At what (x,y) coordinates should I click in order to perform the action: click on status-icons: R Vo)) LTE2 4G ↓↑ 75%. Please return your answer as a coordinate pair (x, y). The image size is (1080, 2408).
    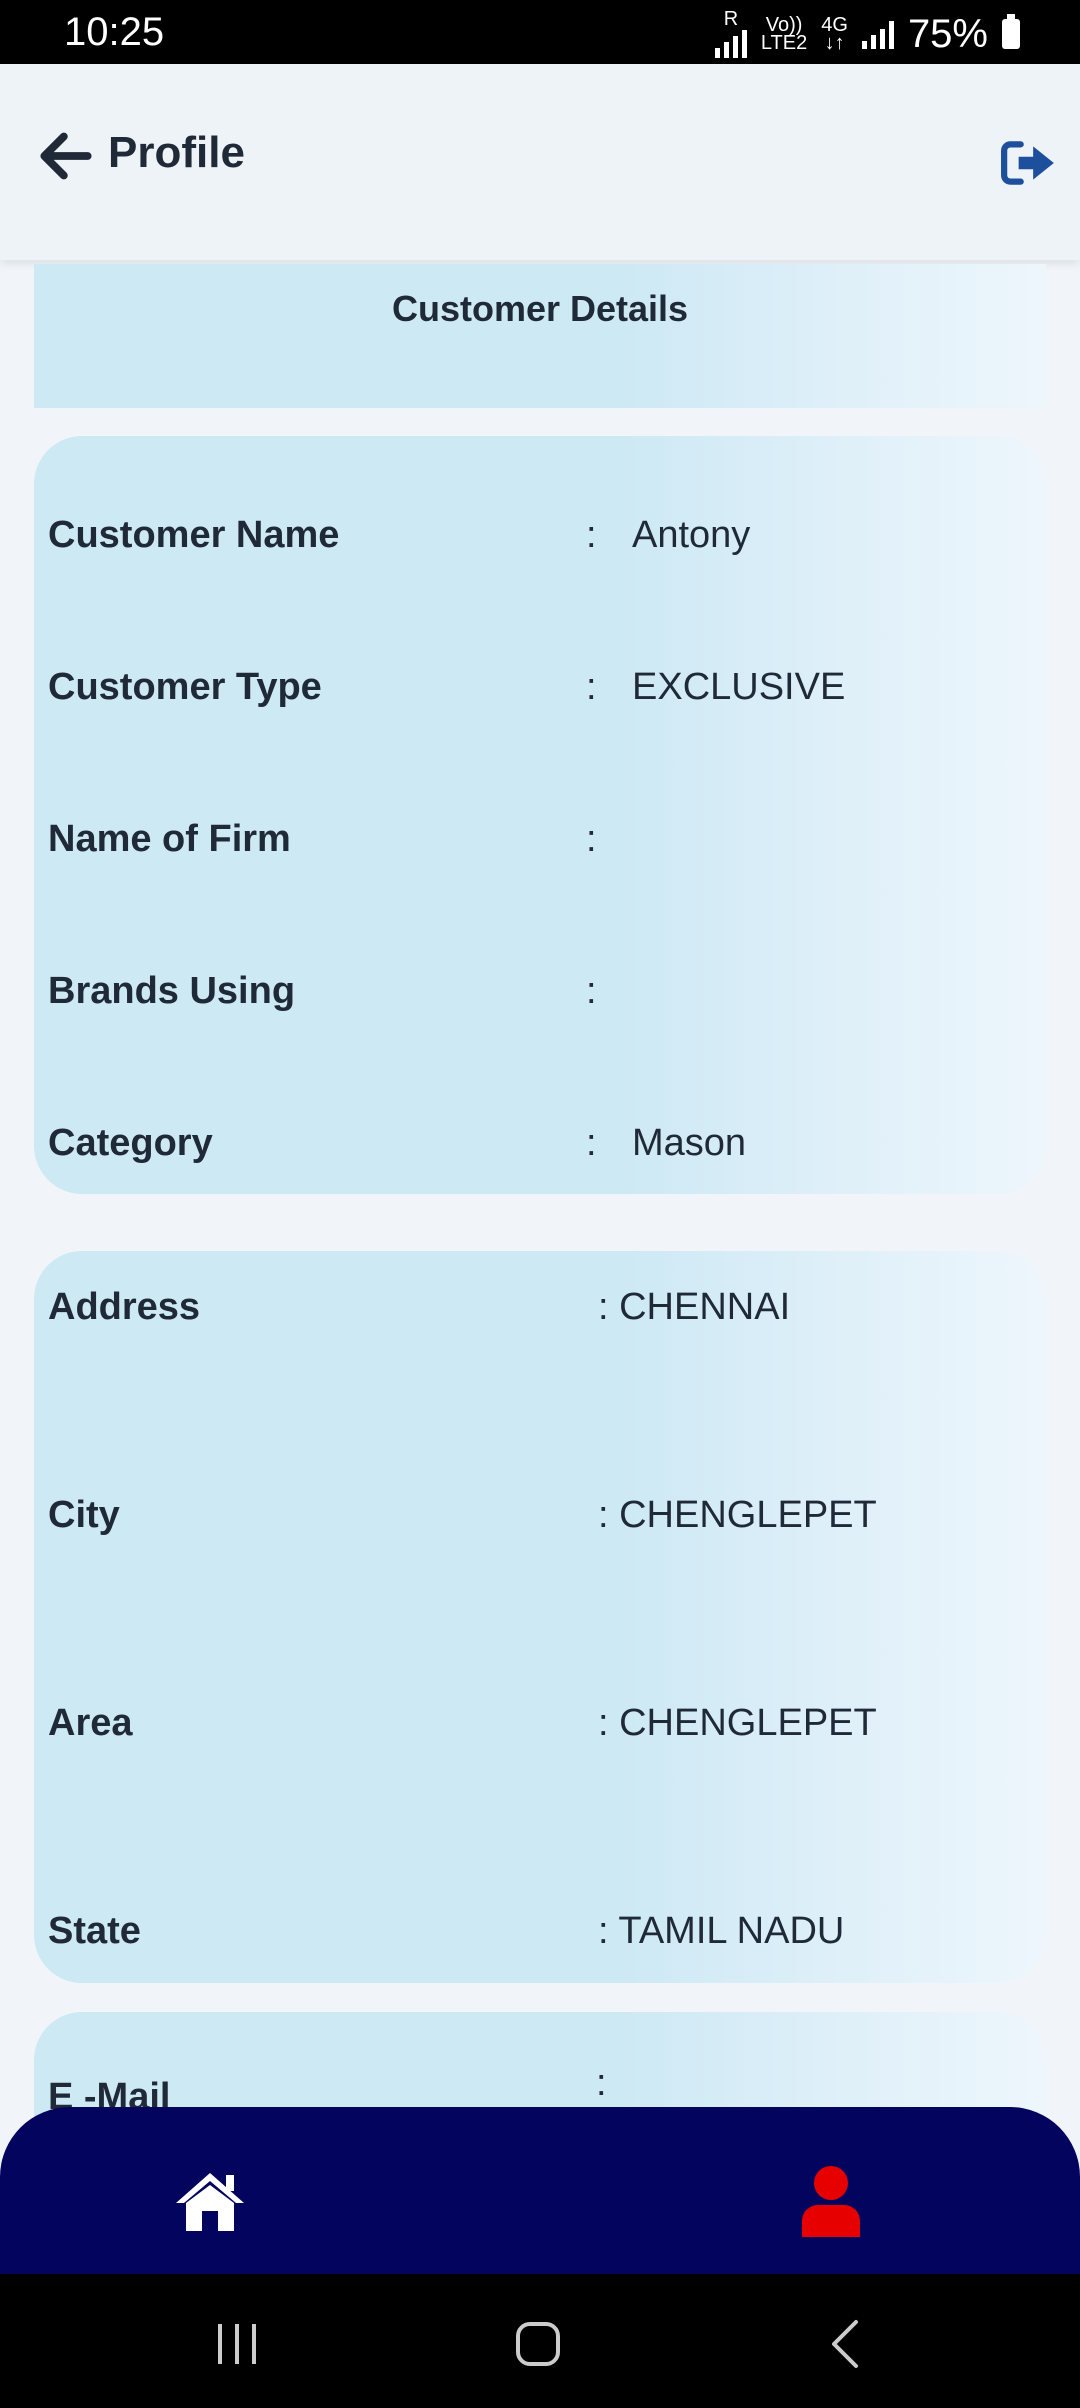
    Looking at the image, I should click on (867, 33).